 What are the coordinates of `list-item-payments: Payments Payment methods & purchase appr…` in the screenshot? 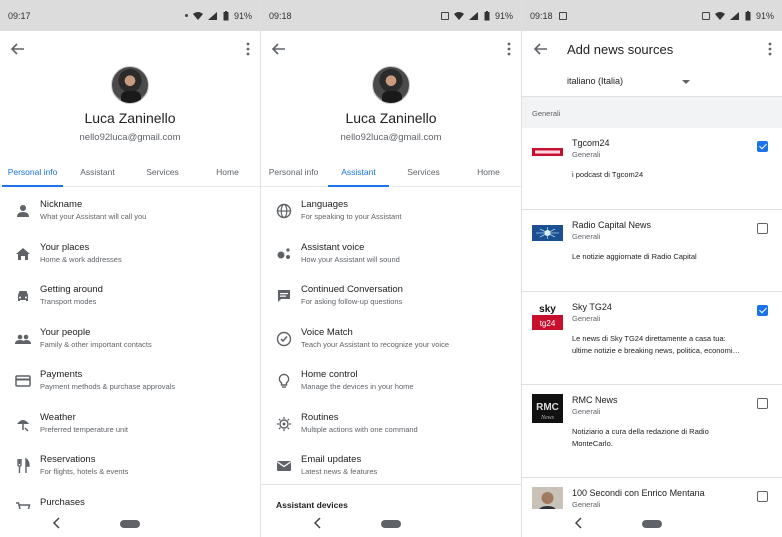 It's located at (130, 386).